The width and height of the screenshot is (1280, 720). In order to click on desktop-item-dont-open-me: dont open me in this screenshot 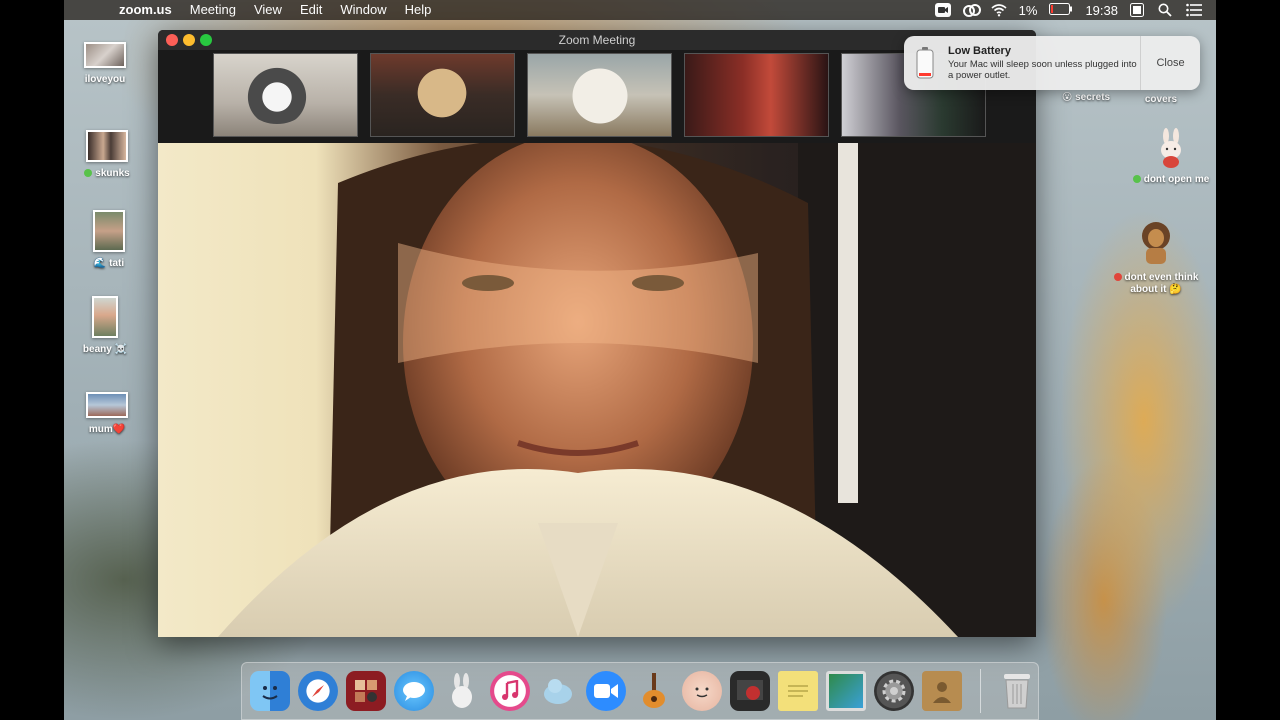, I will do `click(1166, 156)`.